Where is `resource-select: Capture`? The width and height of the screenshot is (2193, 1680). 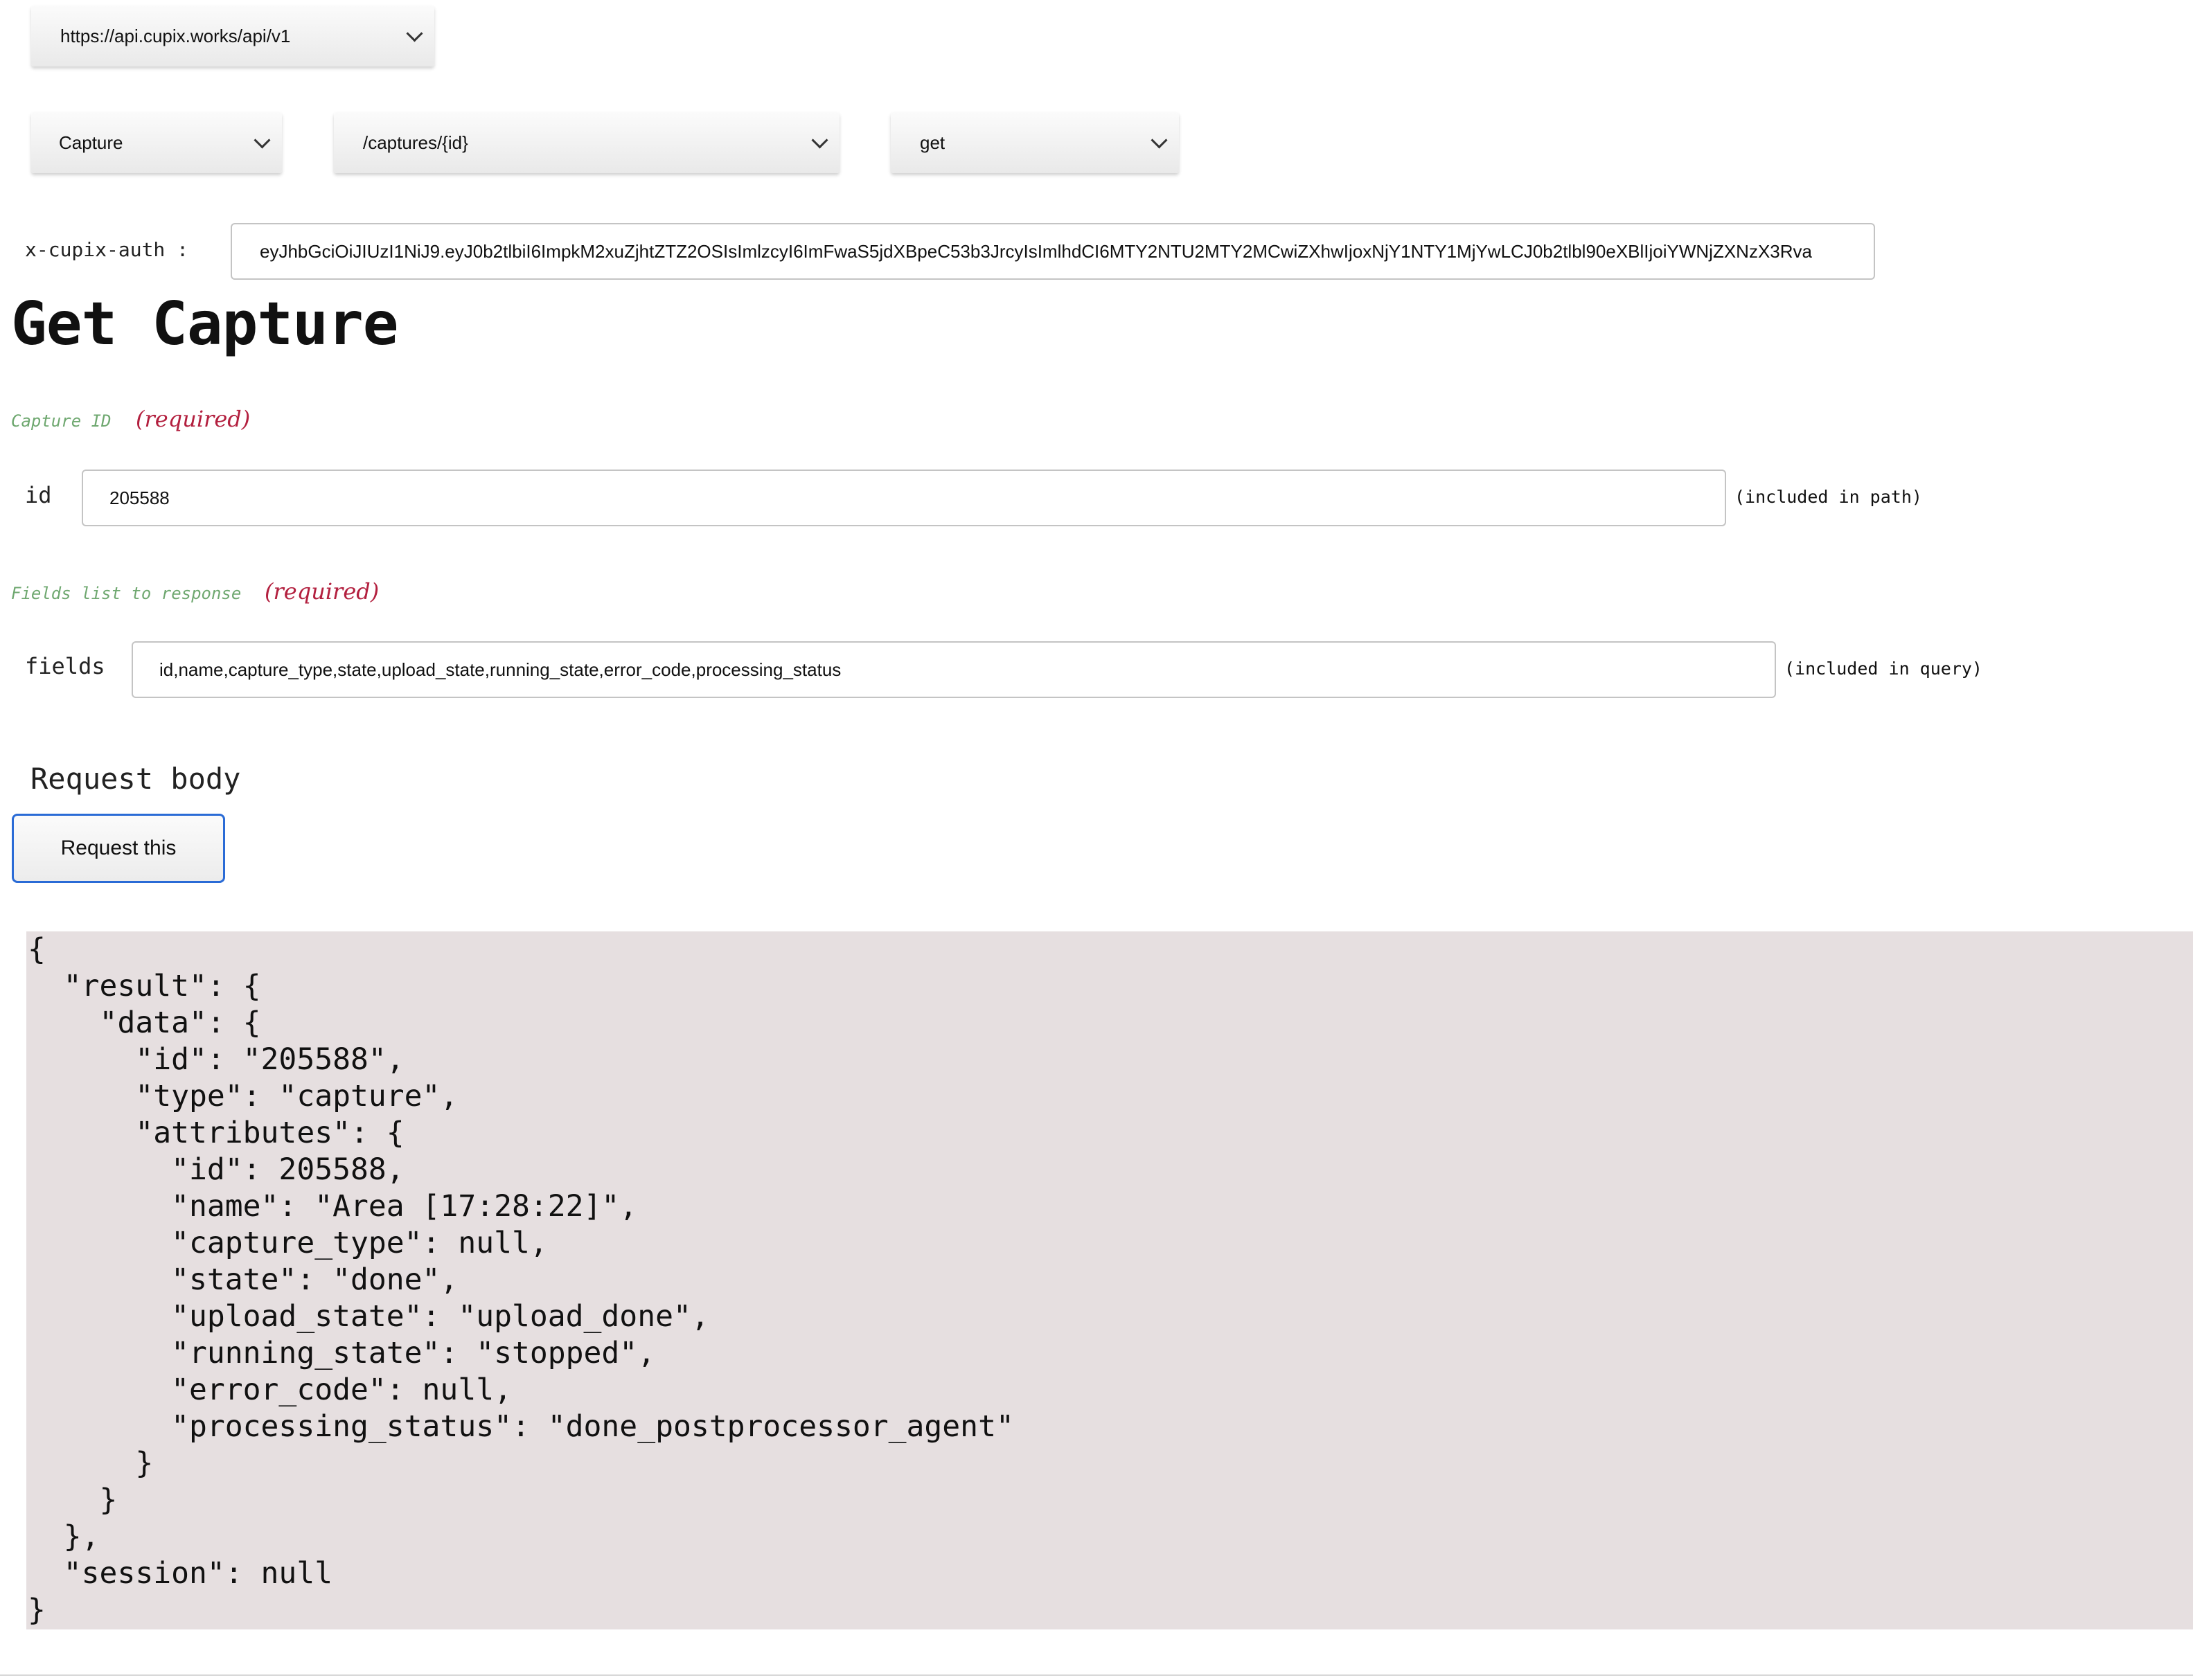 resource-select: Capture is located at coordinates (156, 142).